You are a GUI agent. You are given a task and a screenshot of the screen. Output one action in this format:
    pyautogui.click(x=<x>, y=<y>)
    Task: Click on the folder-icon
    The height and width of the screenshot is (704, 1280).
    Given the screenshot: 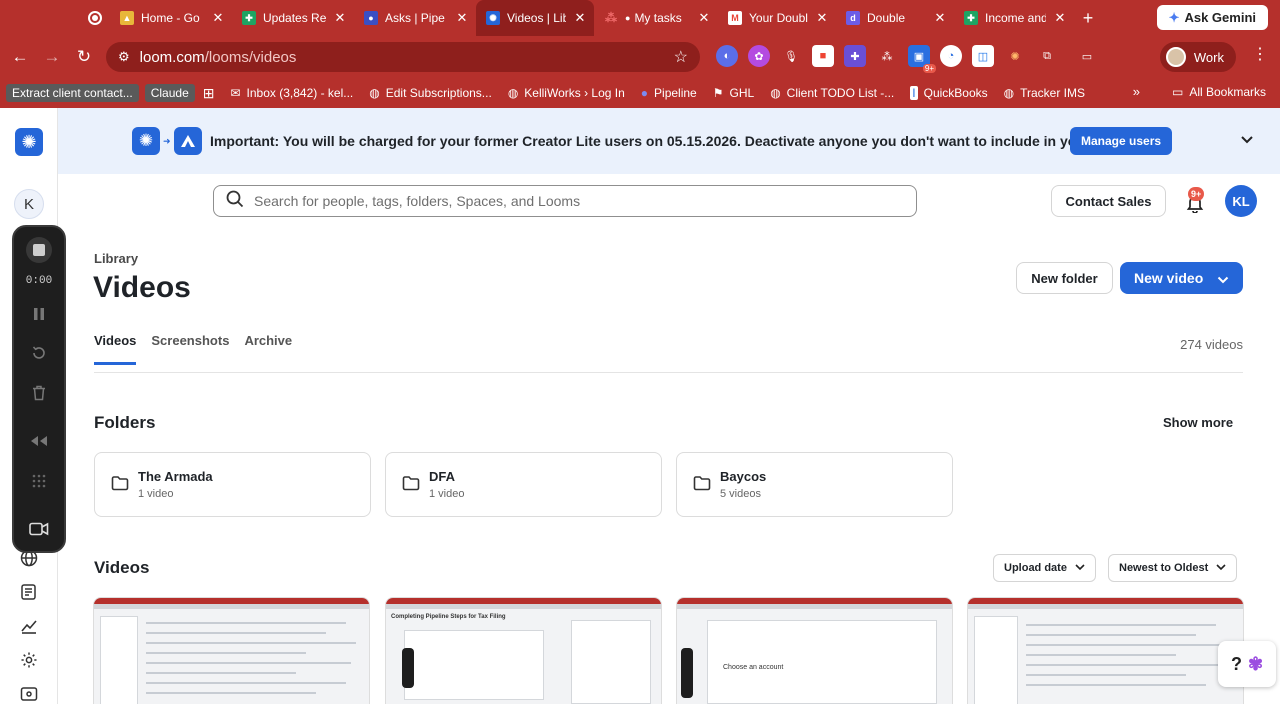 What is the action you would take?
    pyautogui.click(x=702, y=485)
    